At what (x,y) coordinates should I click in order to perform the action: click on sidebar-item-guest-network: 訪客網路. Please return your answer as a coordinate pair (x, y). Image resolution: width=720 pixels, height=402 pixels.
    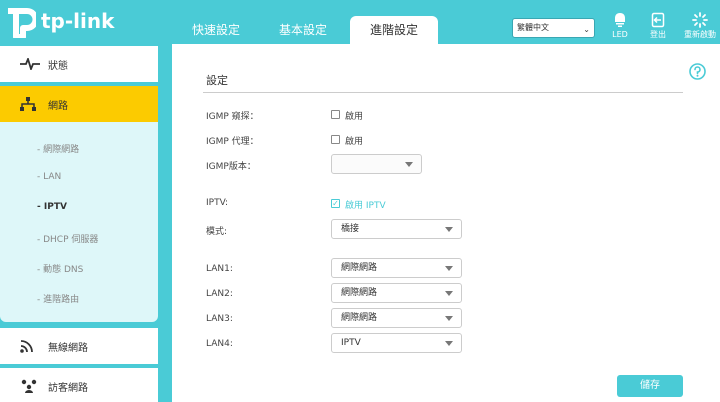
    Looking at the image, I should click on (79, 385).